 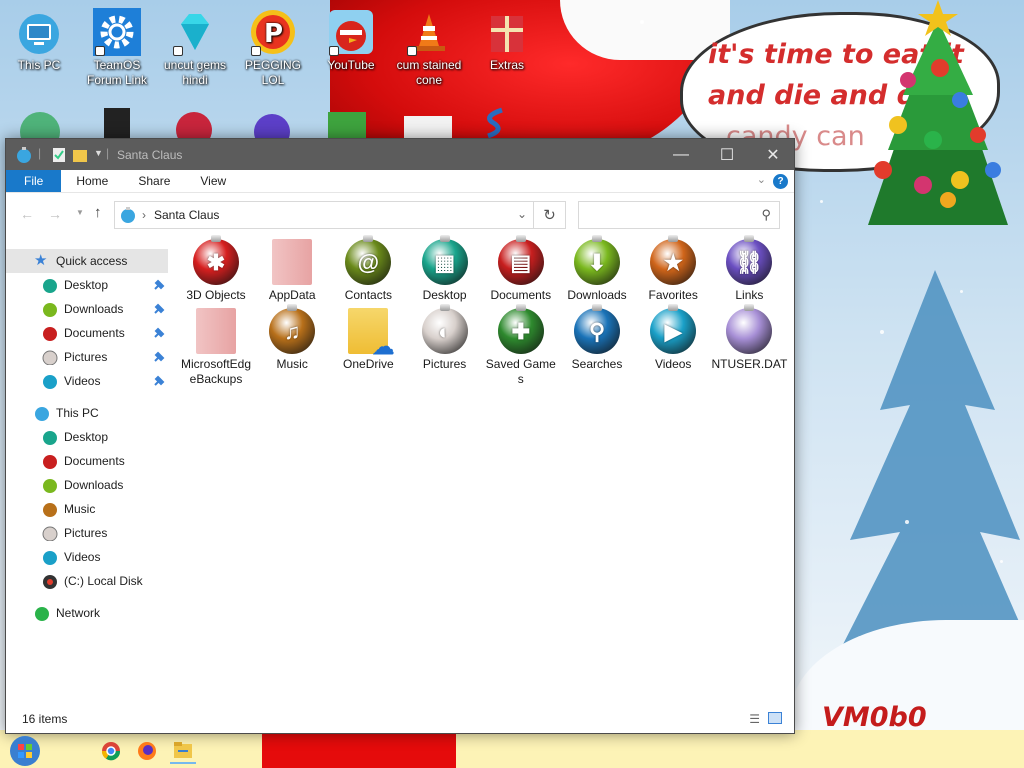 I want to click on desktop-icon-cone: cum stained cone, so click(x=429, y=48).